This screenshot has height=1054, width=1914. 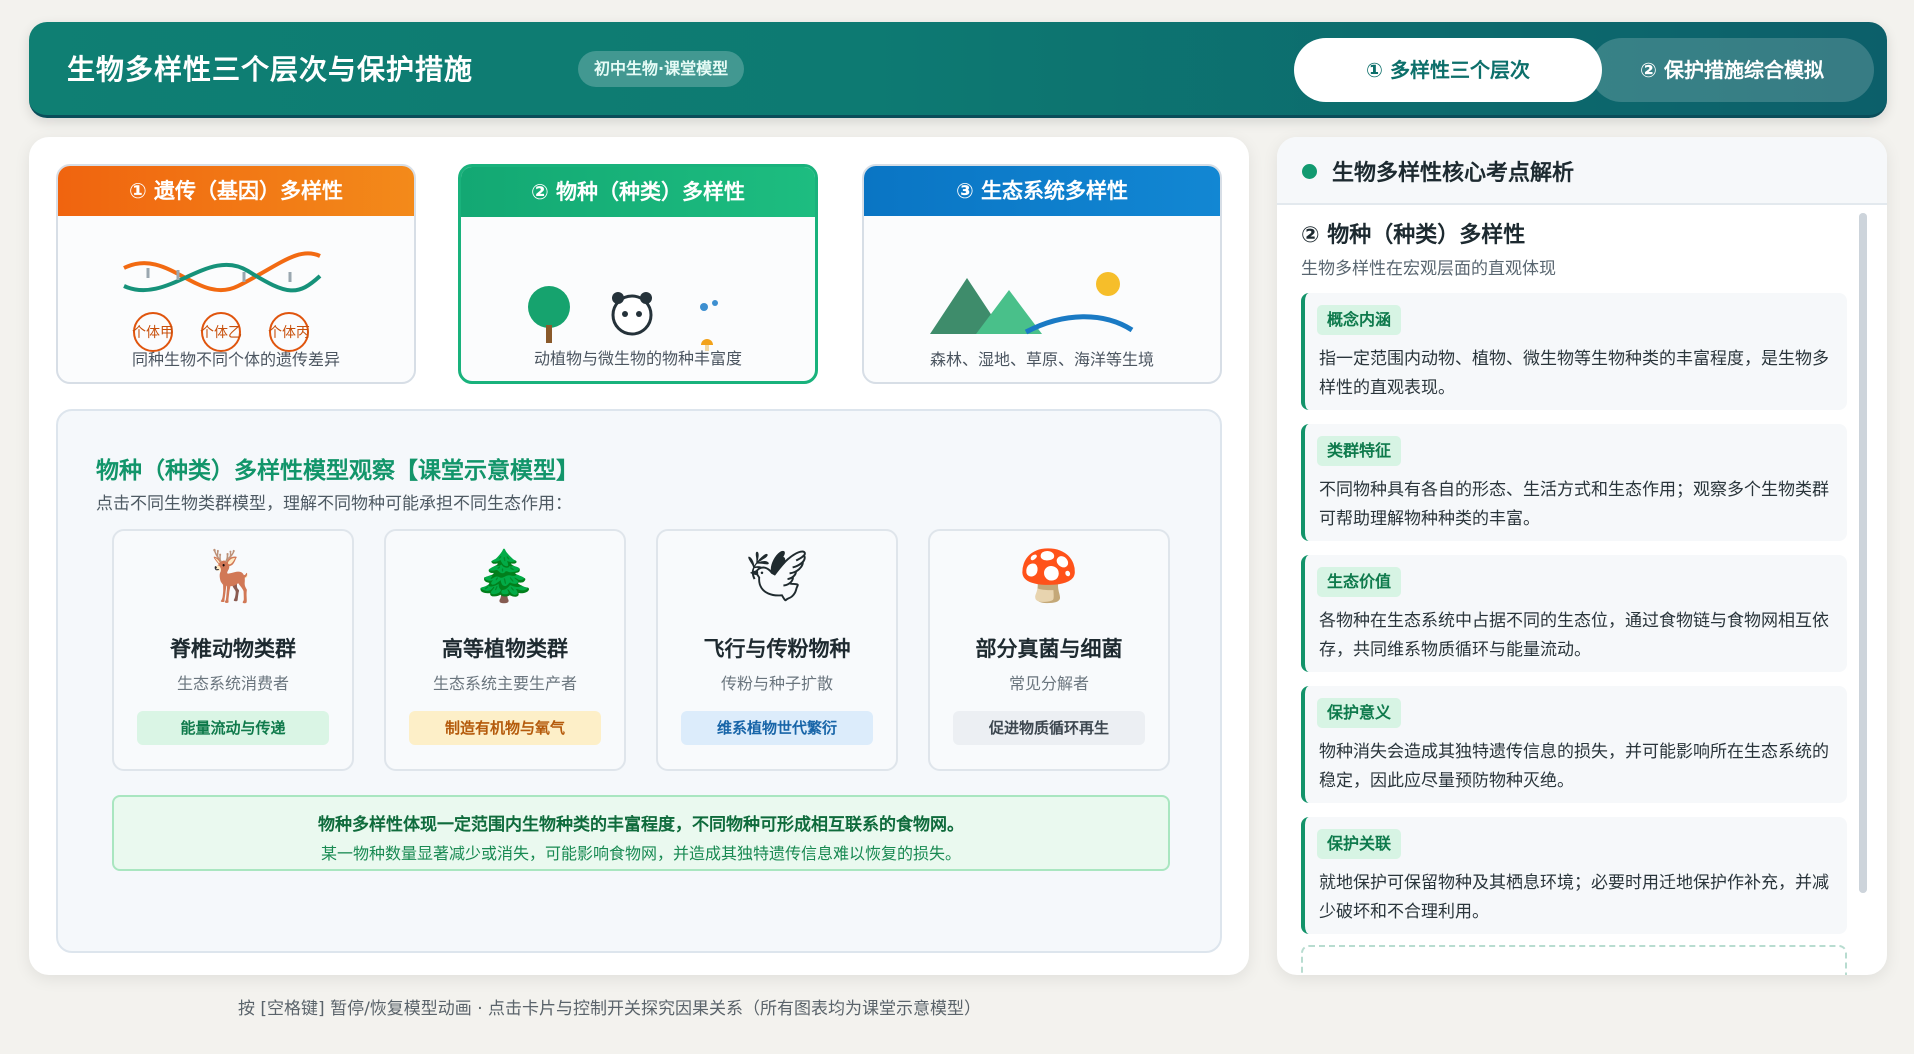 I want to click on level-card-desc: 同种生物不同个体的遗传差异, so click(x=235, y=359).